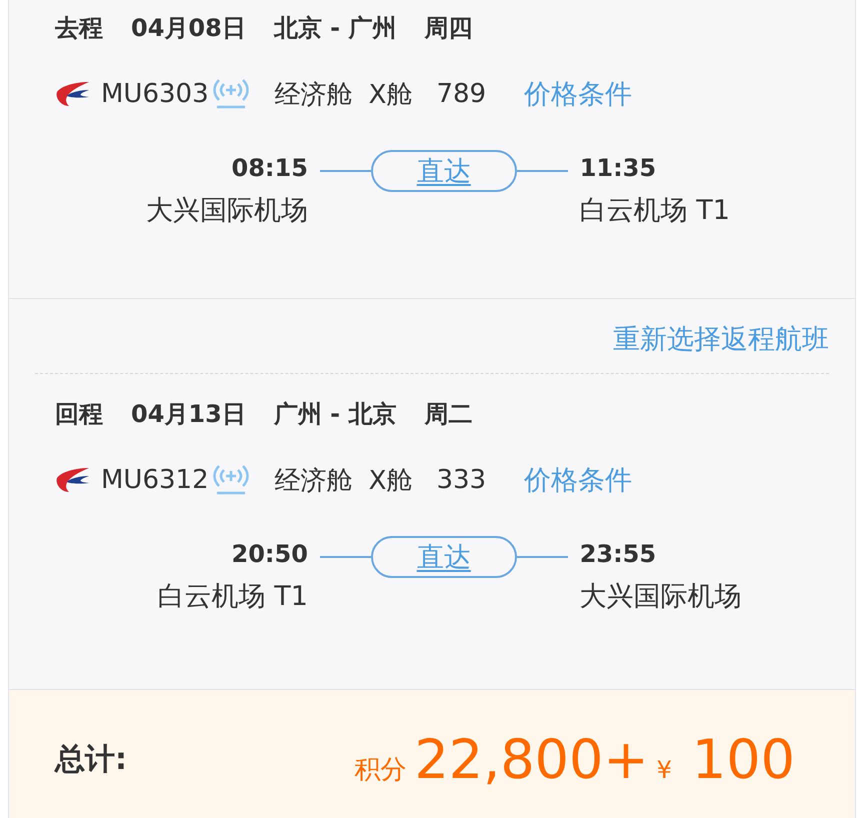  Describe the element at coordinates (79, 28) in the screenshot. I see `leg-label: 去程` at that location.